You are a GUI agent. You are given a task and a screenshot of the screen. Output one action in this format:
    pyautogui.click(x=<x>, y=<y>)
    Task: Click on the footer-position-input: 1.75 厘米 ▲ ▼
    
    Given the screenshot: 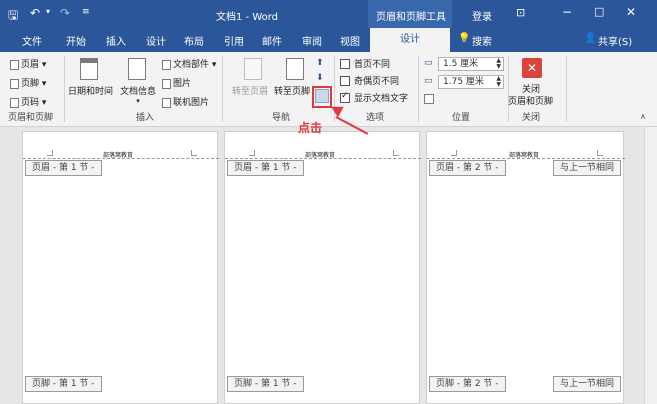 What is the action you would take?
    pyautogui.click(x=471, y=82)
    